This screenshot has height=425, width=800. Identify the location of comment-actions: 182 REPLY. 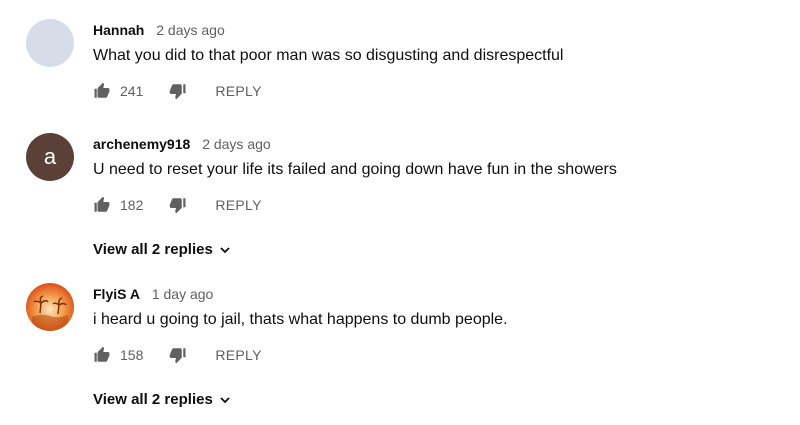
(177, 205).